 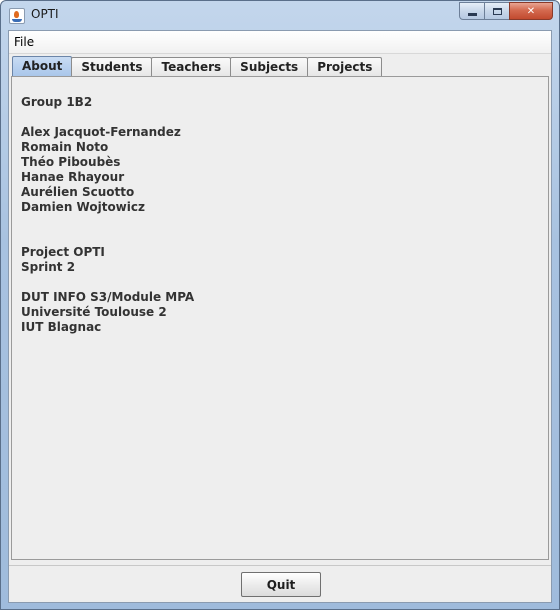 I want to click on maximize-button, so click(x=497, y=11).